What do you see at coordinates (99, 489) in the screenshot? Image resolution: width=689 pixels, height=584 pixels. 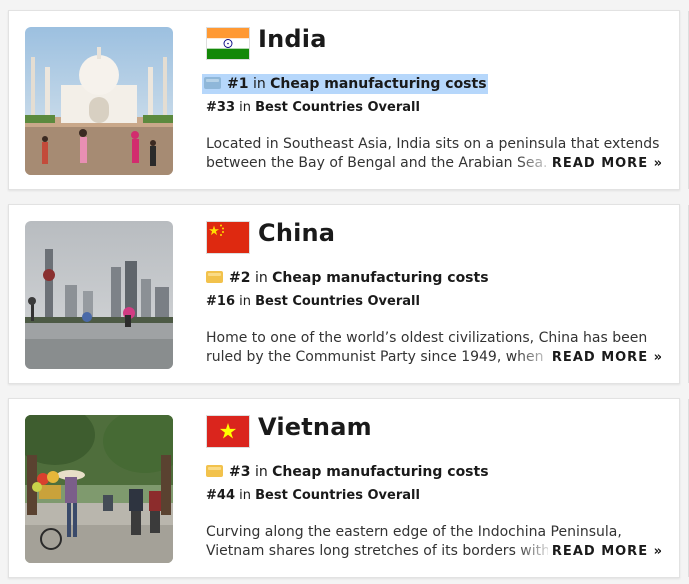 I see `vietnam-street-photo` at bounding box center [99, 489].